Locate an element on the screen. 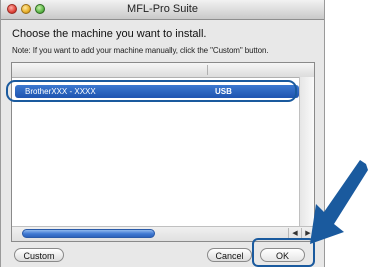  cancel-button: Cancel is located at coordinates (229, 255).